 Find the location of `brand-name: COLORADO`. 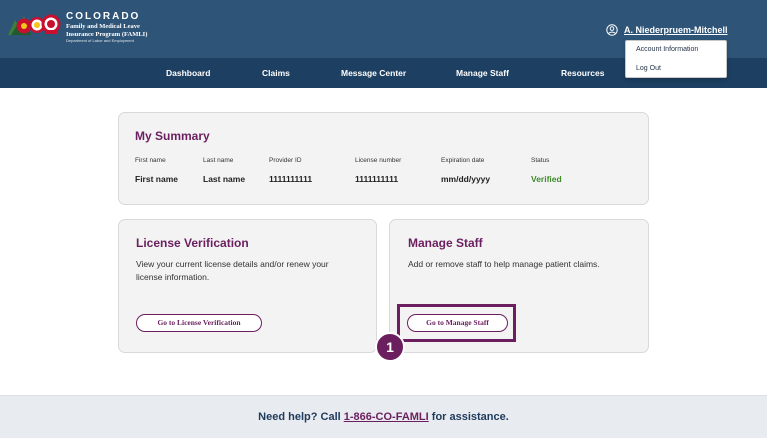

brand-name: COLORADO is located at coordinates (103, 16).